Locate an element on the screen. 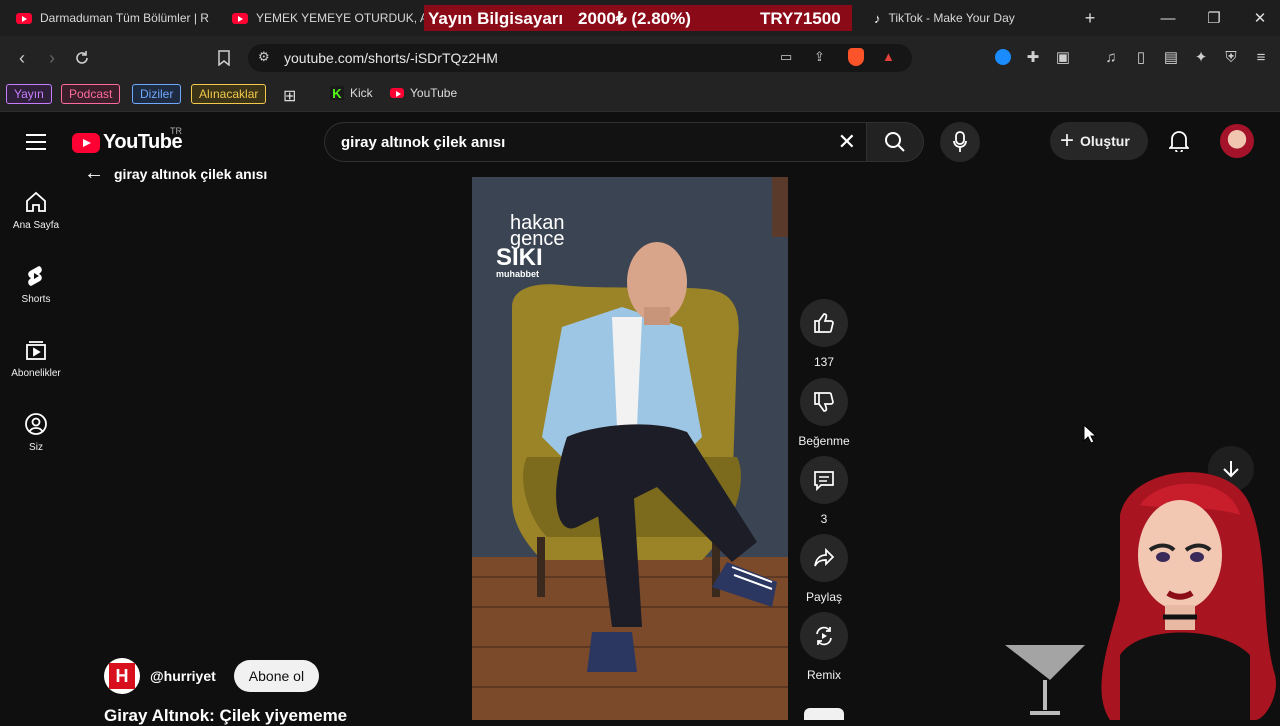 The image size is (1280, 726). wallet-icon: ▤ is located at coordinates (1171, 57).